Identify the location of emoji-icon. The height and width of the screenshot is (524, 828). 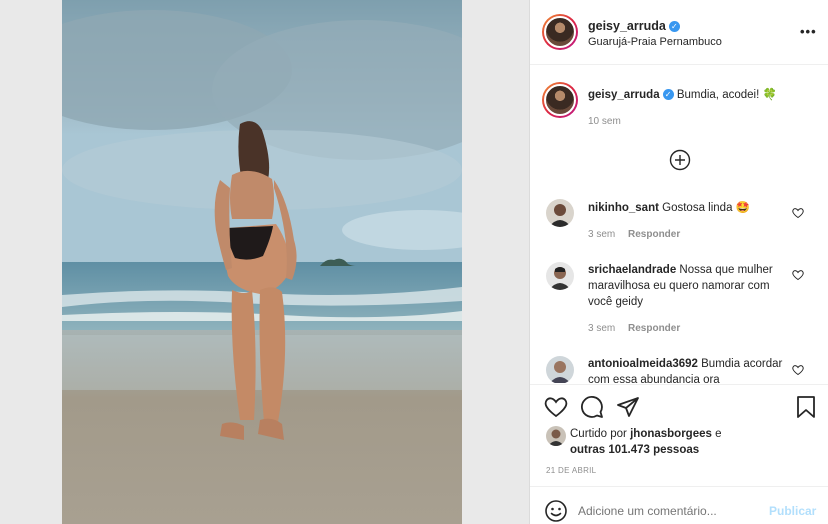
(556, 511).